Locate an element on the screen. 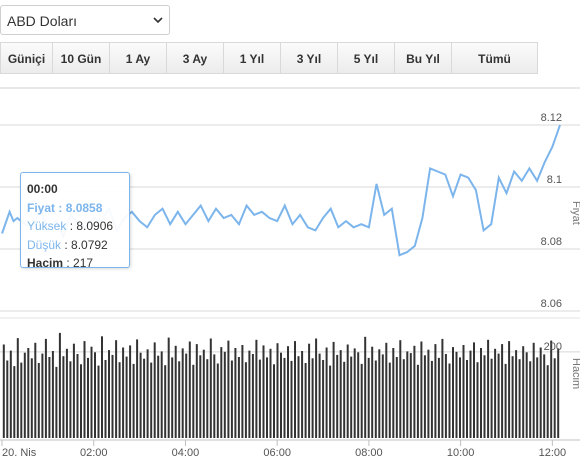  tooltip-volume-label: Hacim is located at coordinates (45, 263).